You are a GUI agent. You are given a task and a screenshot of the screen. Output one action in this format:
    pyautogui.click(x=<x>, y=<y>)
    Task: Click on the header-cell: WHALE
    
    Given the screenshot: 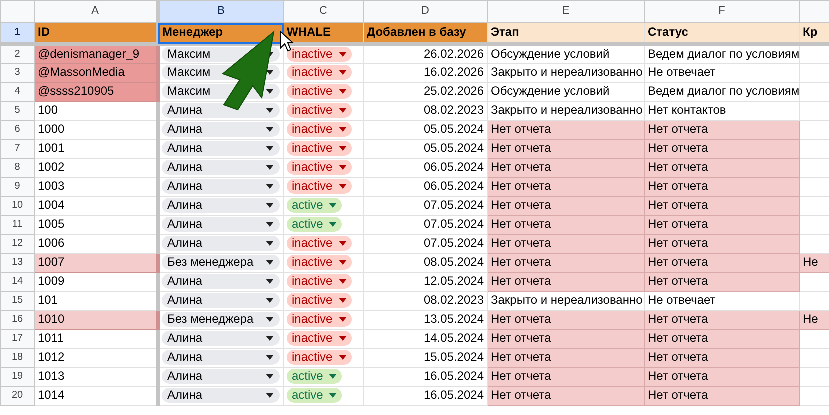 What is the action you would take?
    pyautogui.click(x=324, y=33)
    